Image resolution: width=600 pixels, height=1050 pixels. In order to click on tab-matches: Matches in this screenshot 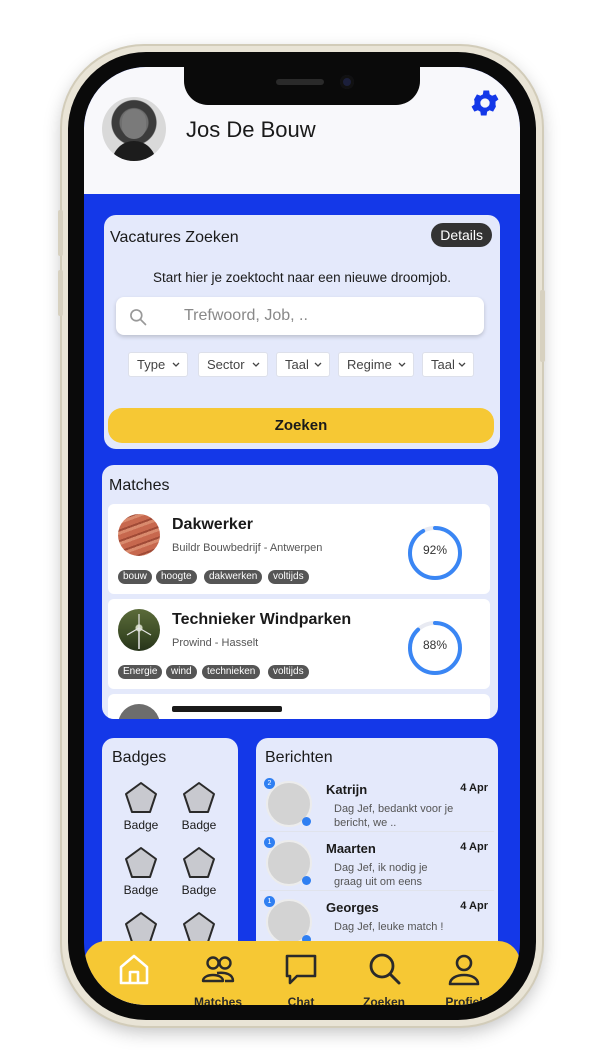, I will do `click(218, 978)`.